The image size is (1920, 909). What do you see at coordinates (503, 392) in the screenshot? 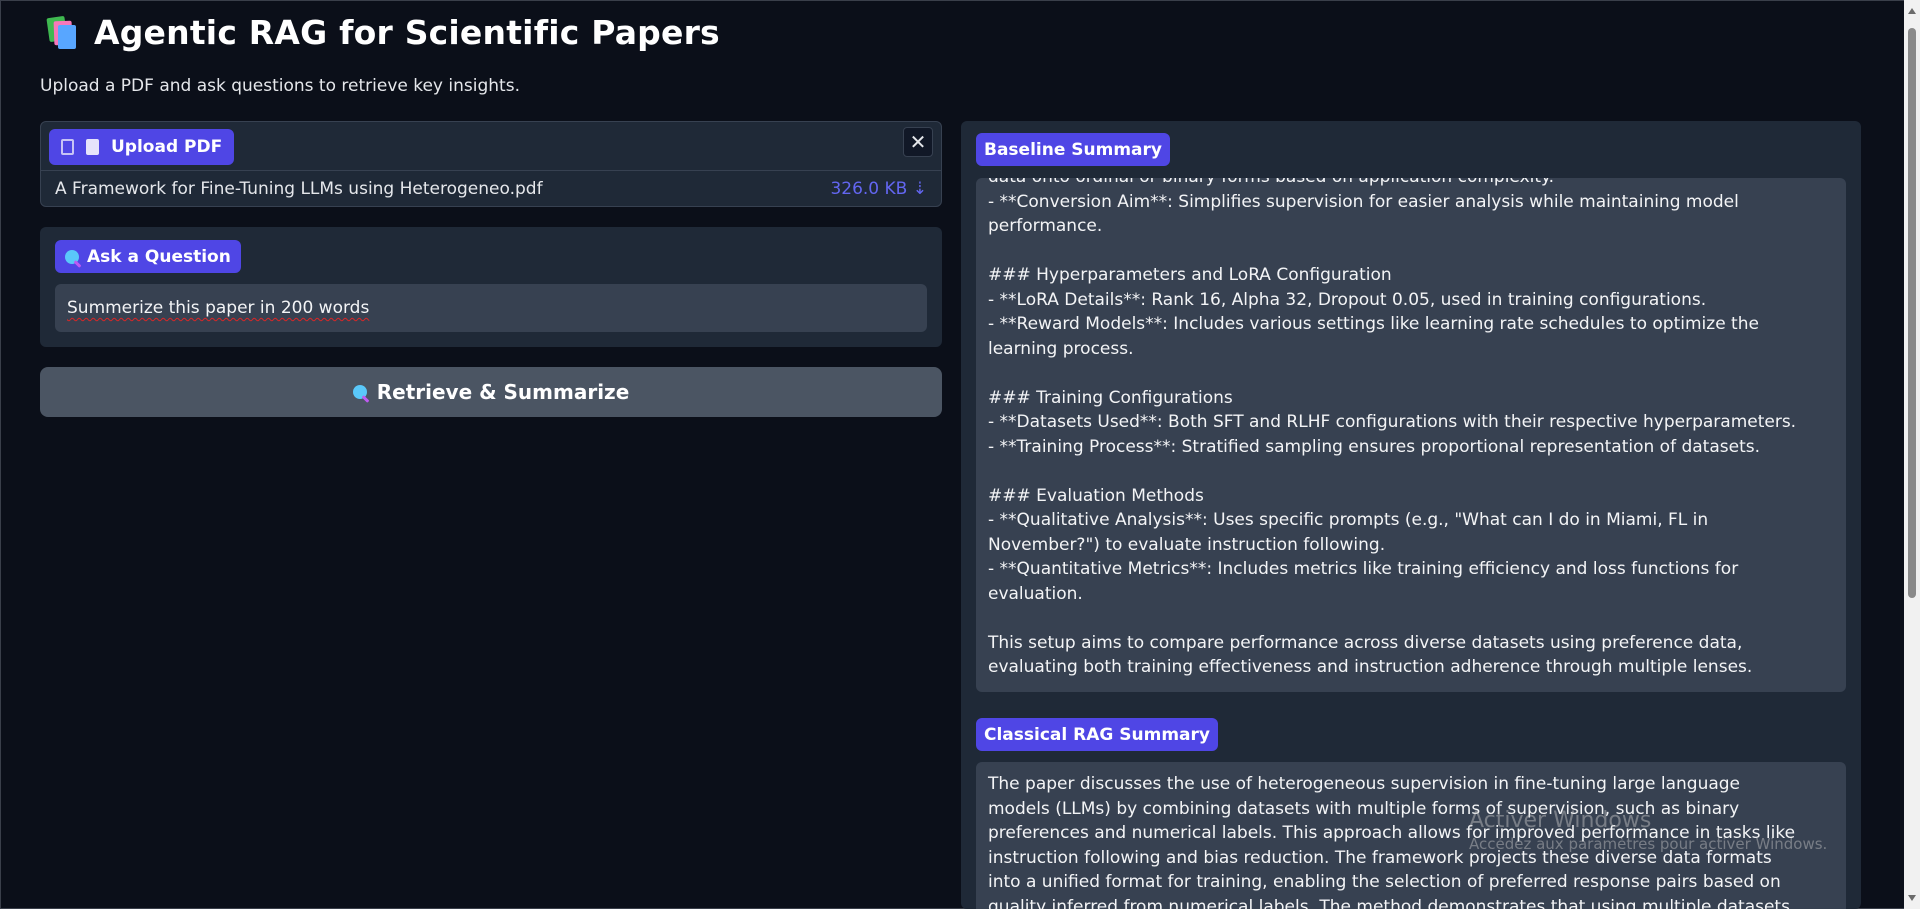
I see `retrieve-summarize-label: Retrieve & Summarize` at bounding box center [503, 392].